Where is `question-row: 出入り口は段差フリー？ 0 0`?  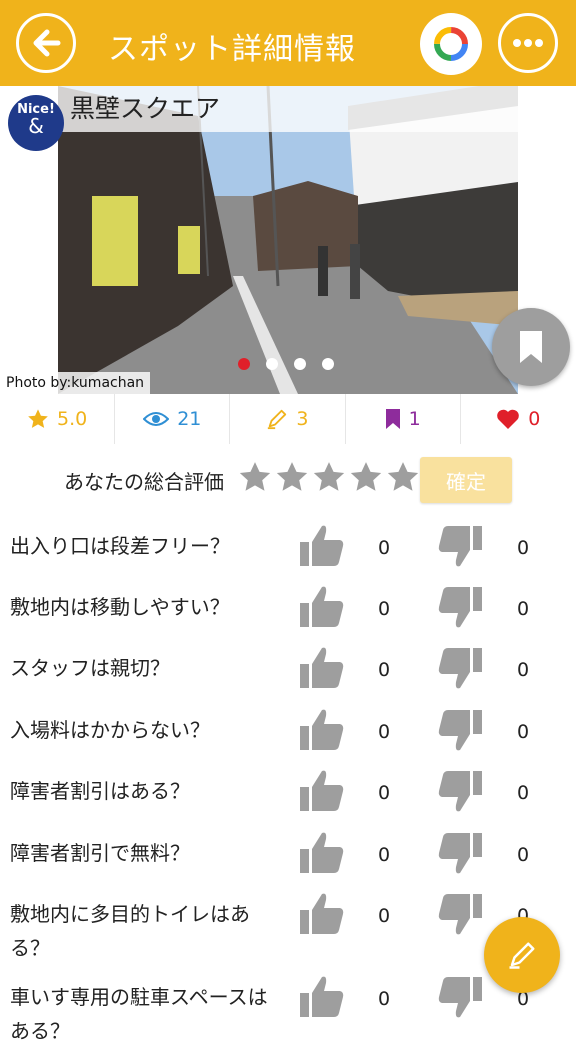
question-row: 出入り口は段差フリー？ 0 0 is located at coordinates (288, 555).